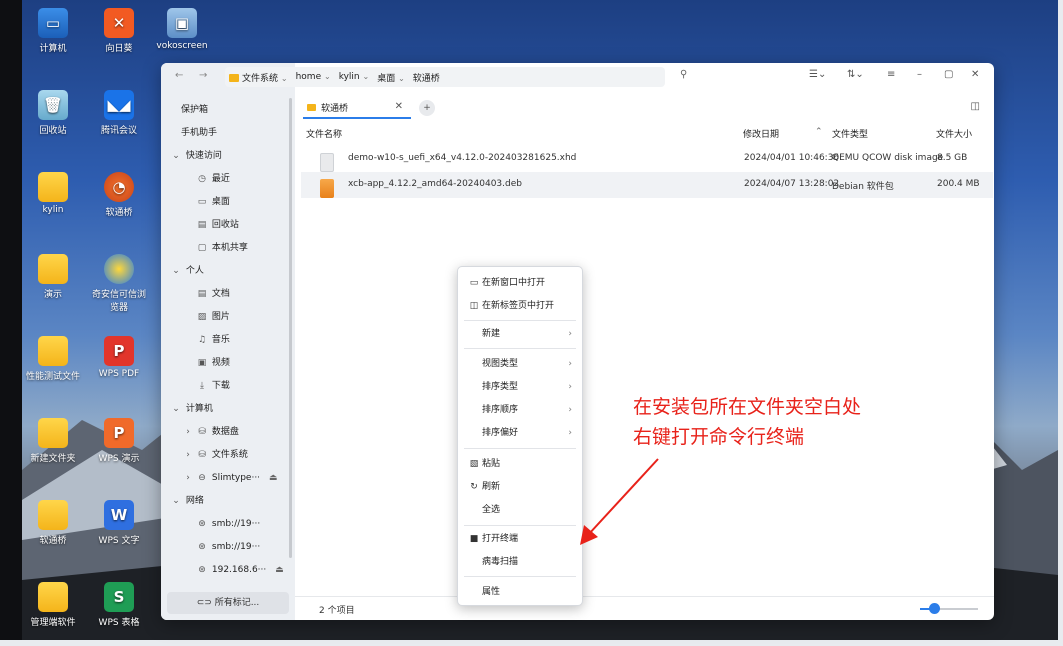 This screenshot has width=1063, height=646. Describe the element at coordinates (203, 75) in the screenshot. I see `forward-arrow-icon: →` at that location.